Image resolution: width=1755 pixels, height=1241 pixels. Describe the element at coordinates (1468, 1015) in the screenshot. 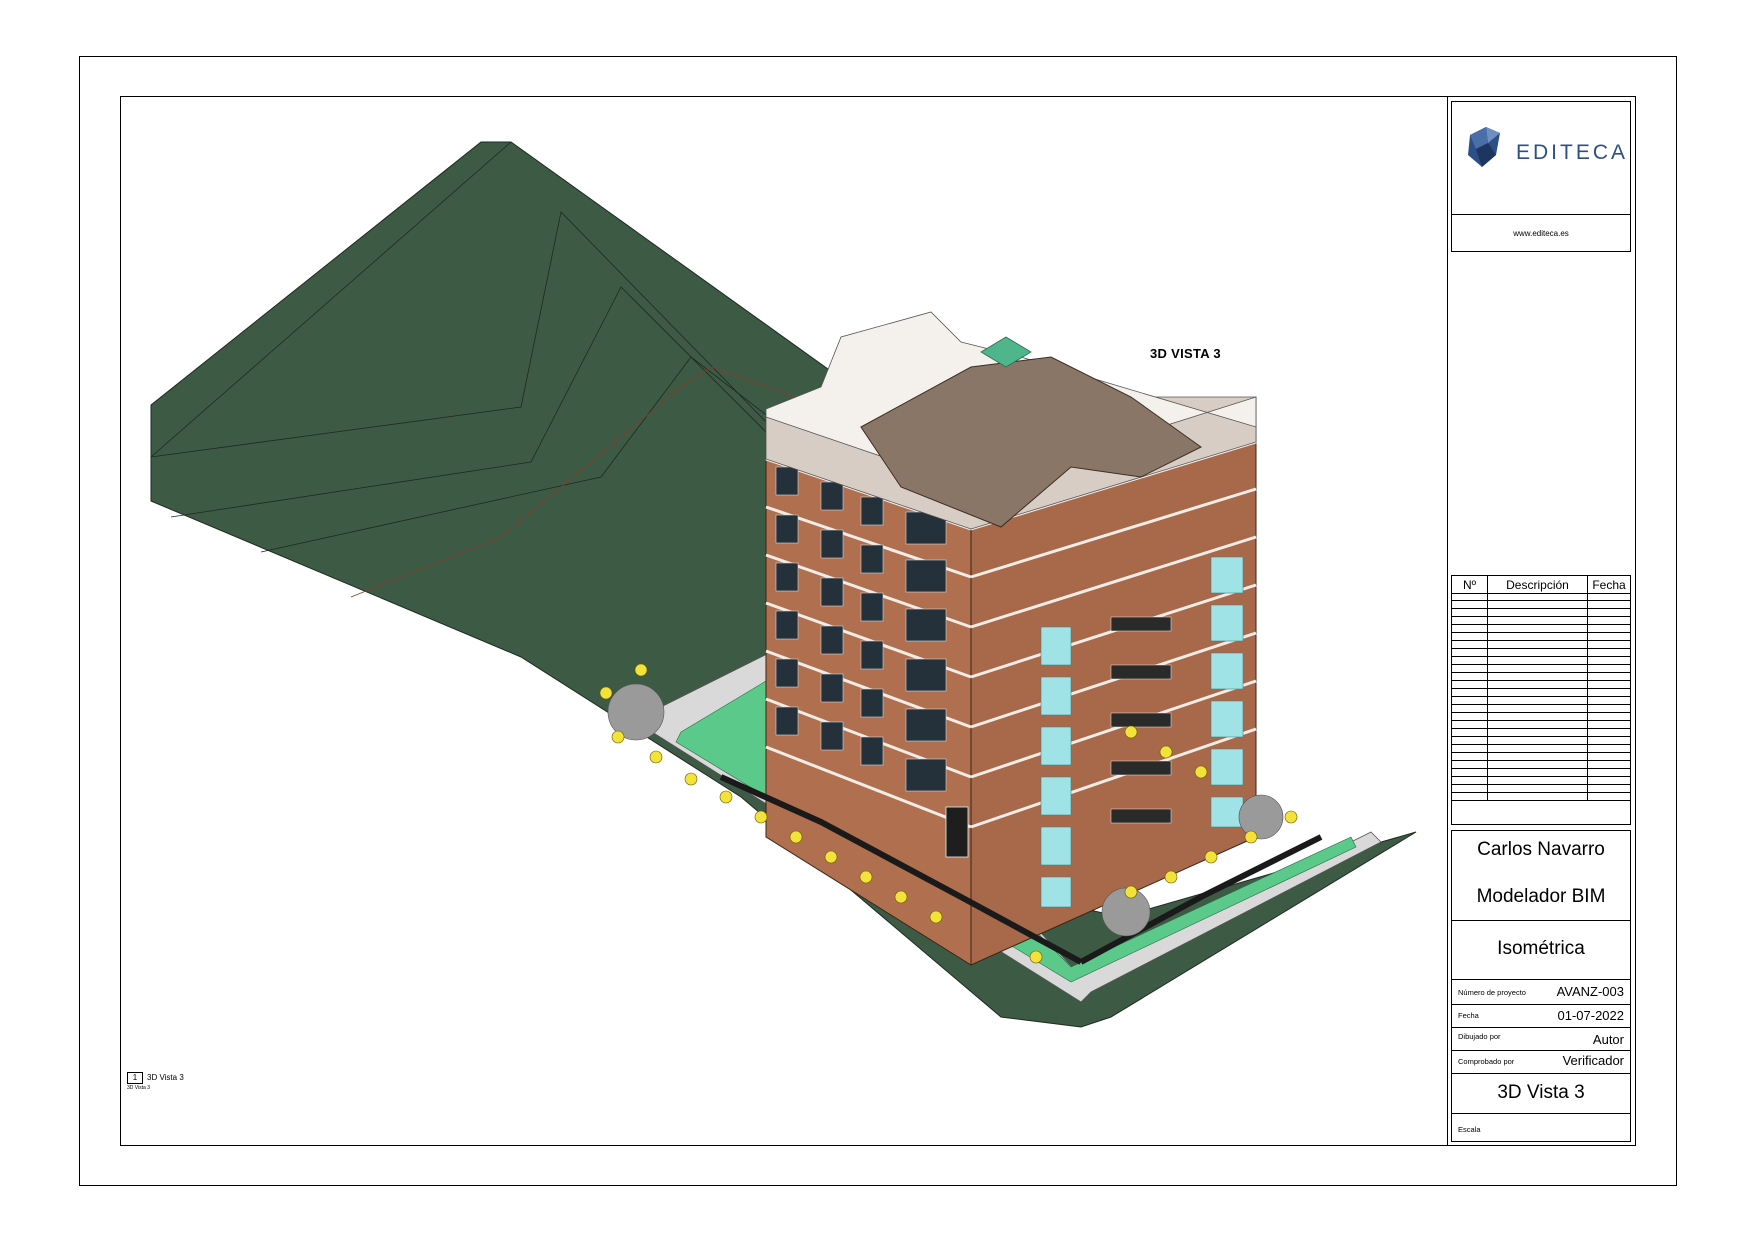

I see `date-label: Fecha` at that location.